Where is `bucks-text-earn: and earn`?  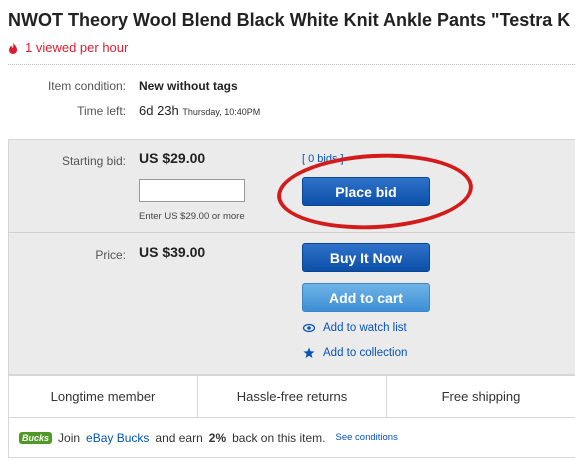 bucks-text-earn: and earn is located at coordinates (179, 437).